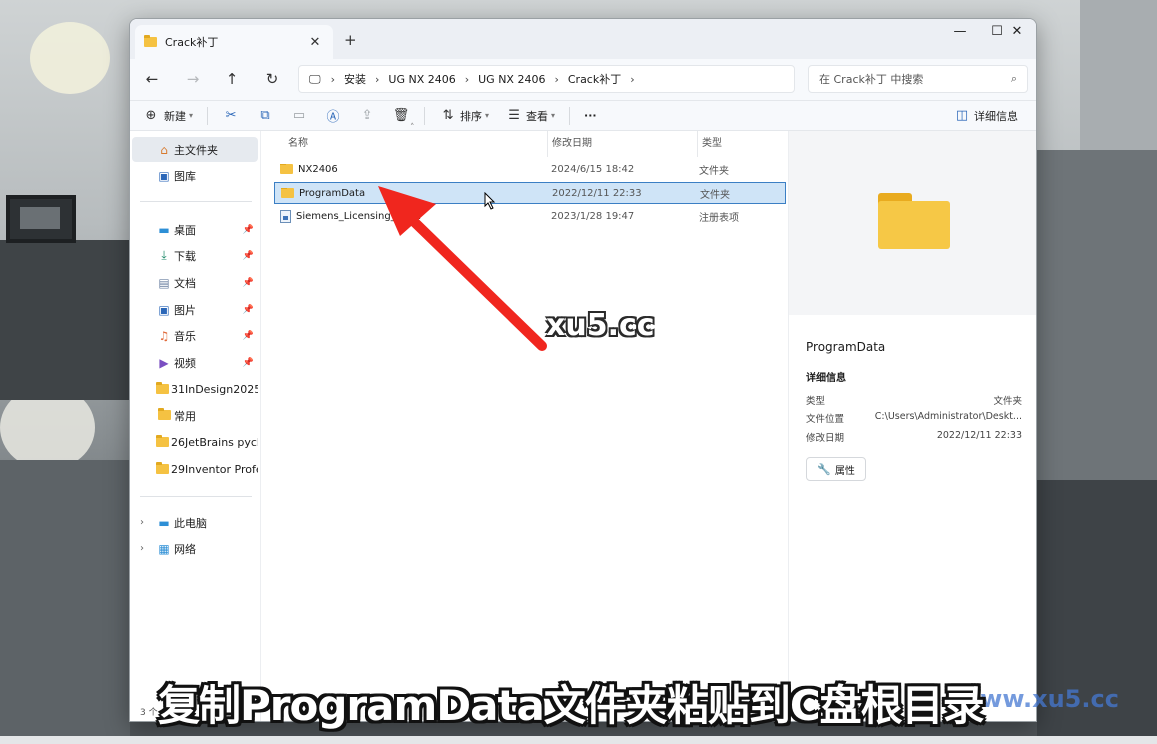 Image resolution: width=1157 pixels, height=744 pixels. I want to click on nav-item-home: ⌂ 主文件夹, so click(195, 149).